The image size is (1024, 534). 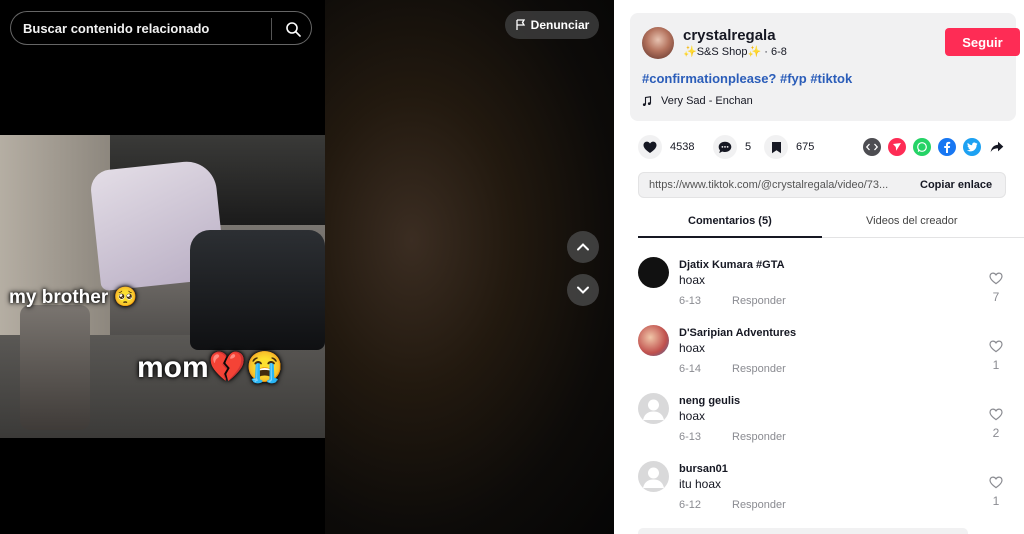 I want to click on heart-icon, so click(x=650, y=147).